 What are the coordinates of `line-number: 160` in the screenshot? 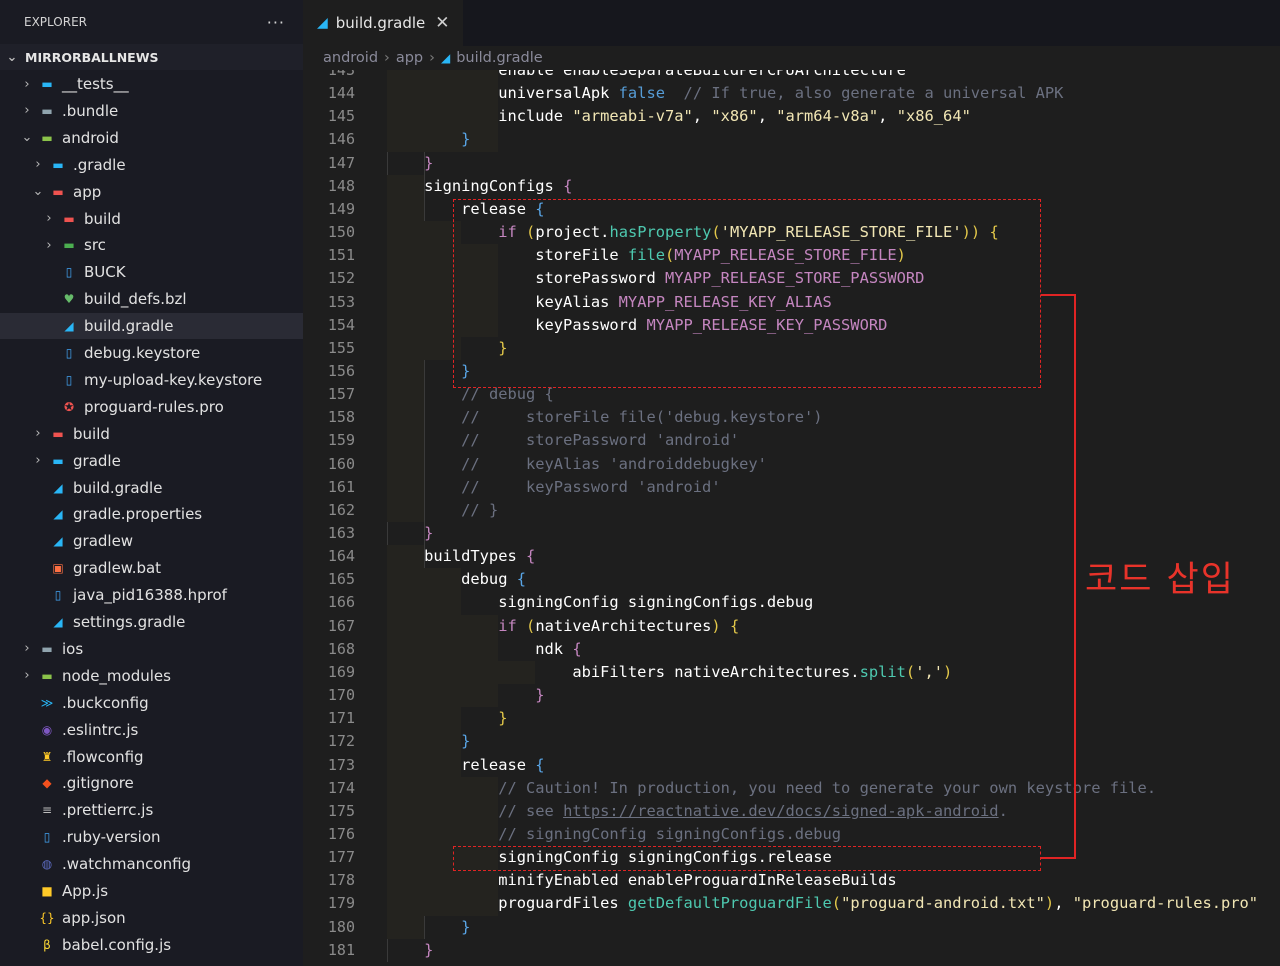 It's located at (341, 463).